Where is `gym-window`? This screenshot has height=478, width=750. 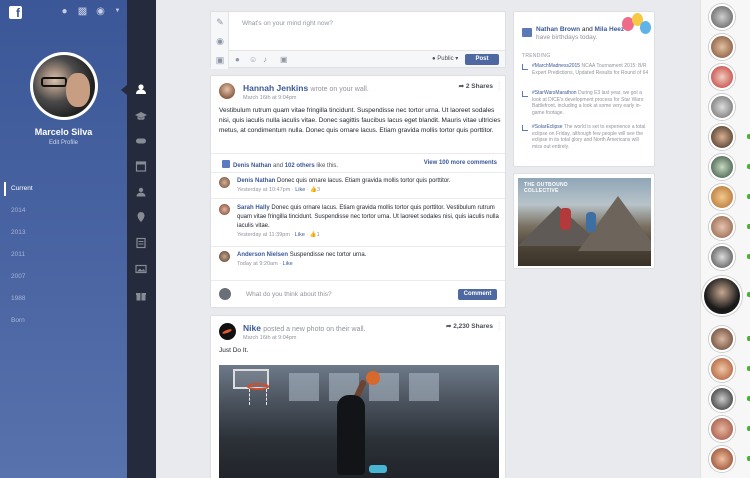
gym-window is located at coordinates (304, 387).